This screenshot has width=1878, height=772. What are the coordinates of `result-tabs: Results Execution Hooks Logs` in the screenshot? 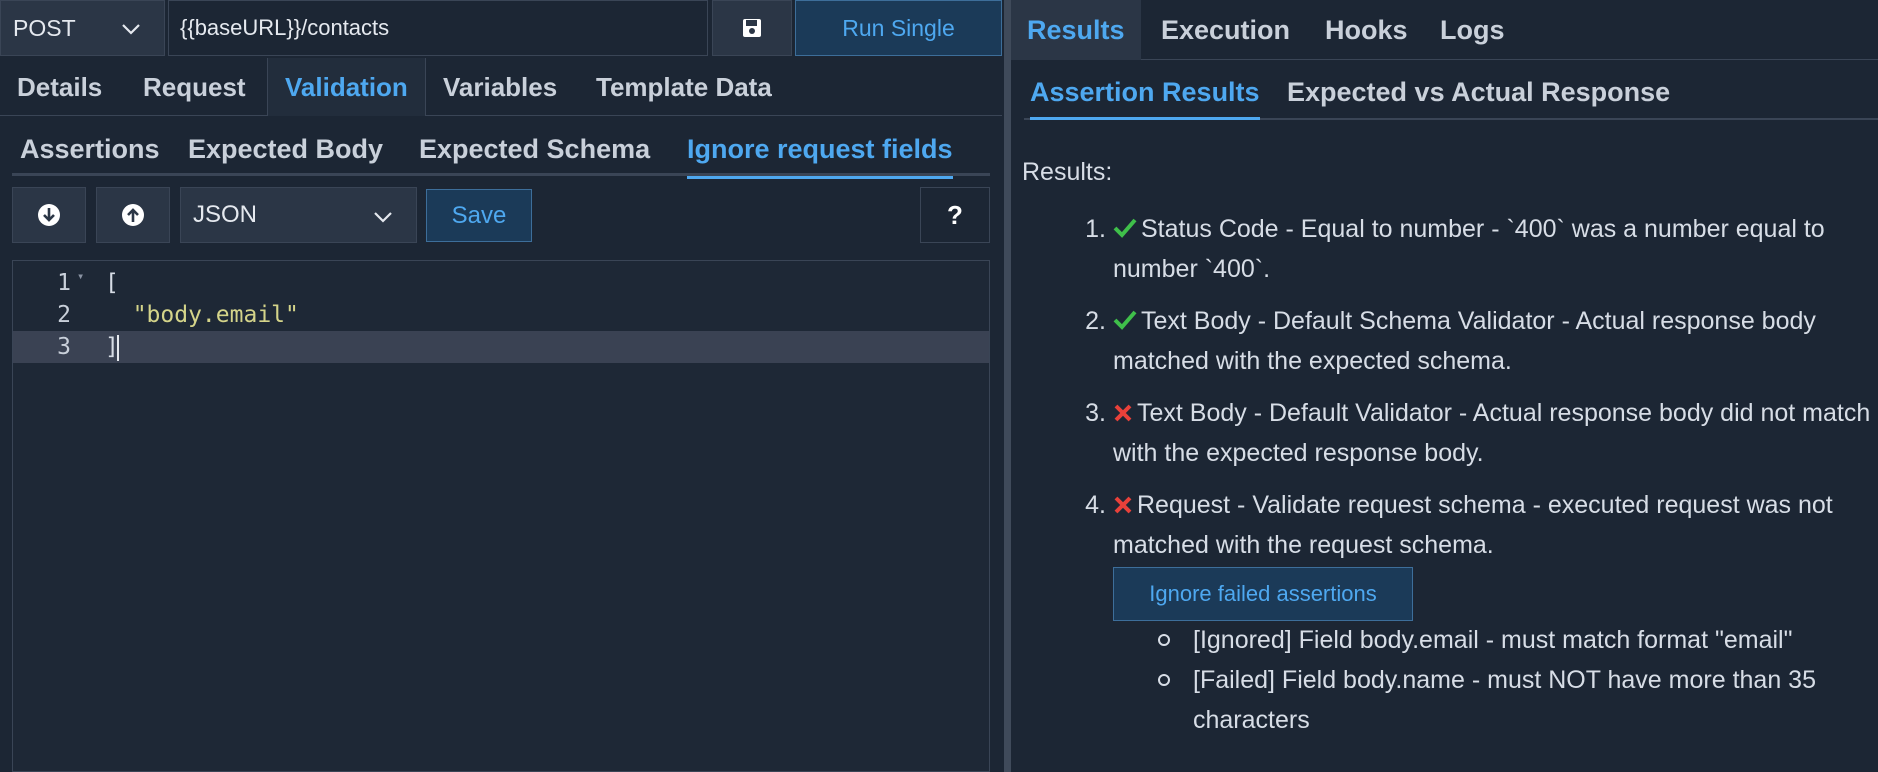 It's located at (1444, 30).